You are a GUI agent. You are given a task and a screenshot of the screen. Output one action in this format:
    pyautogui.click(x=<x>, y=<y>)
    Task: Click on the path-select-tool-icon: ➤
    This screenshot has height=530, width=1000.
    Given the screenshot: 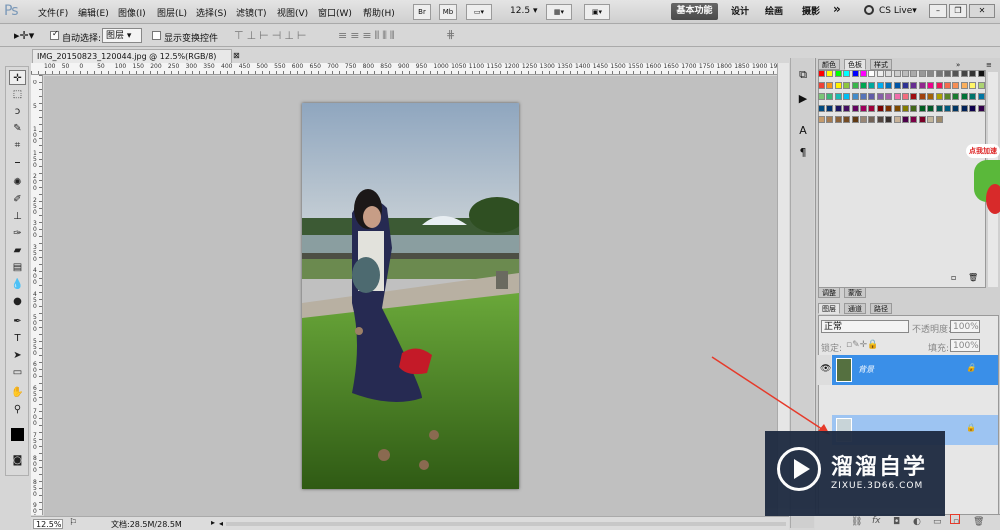 What is the action you would take?
    pyautogui.click(x=17, y=355)
    